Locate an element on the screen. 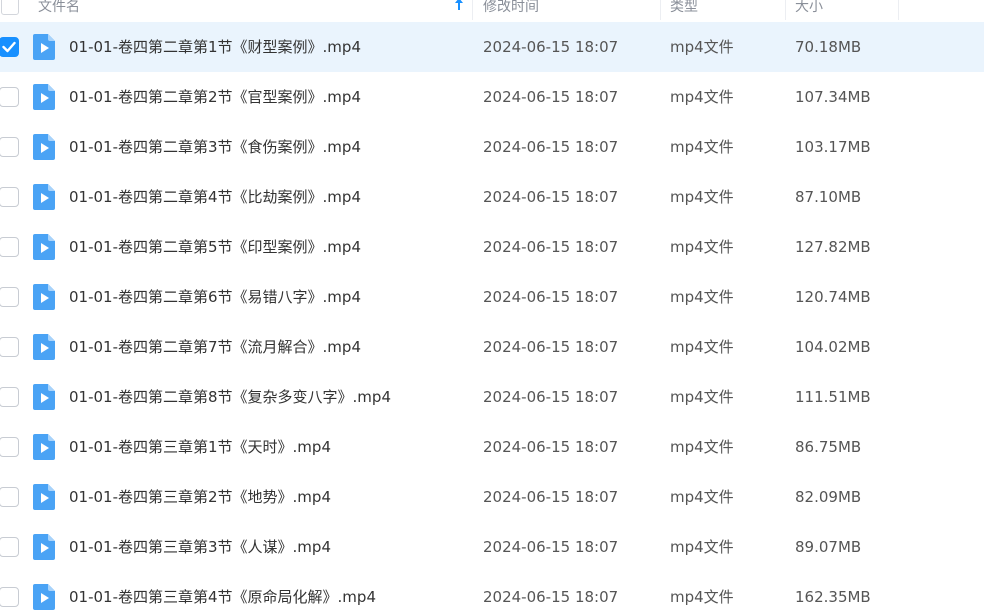 This screenshot has height=616, width=984. file-name: 01-01-卷四第三章第4节《原命局化解》.mp4 is located at coordinates (222, 594).